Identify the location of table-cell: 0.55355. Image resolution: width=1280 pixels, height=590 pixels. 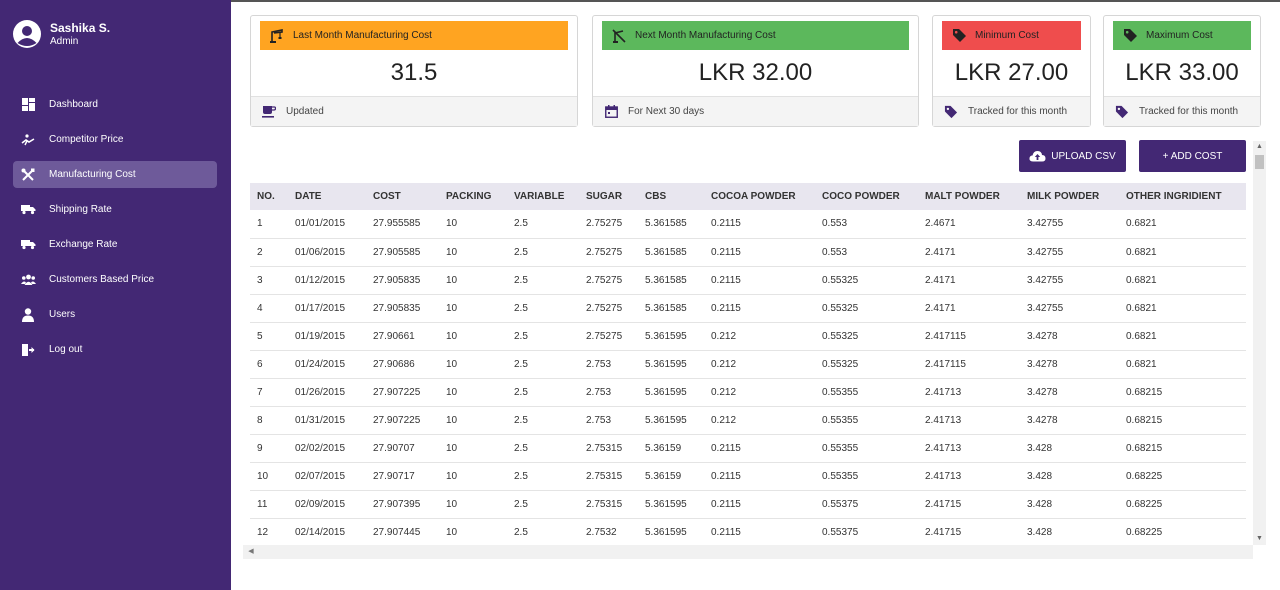
(866, 476).